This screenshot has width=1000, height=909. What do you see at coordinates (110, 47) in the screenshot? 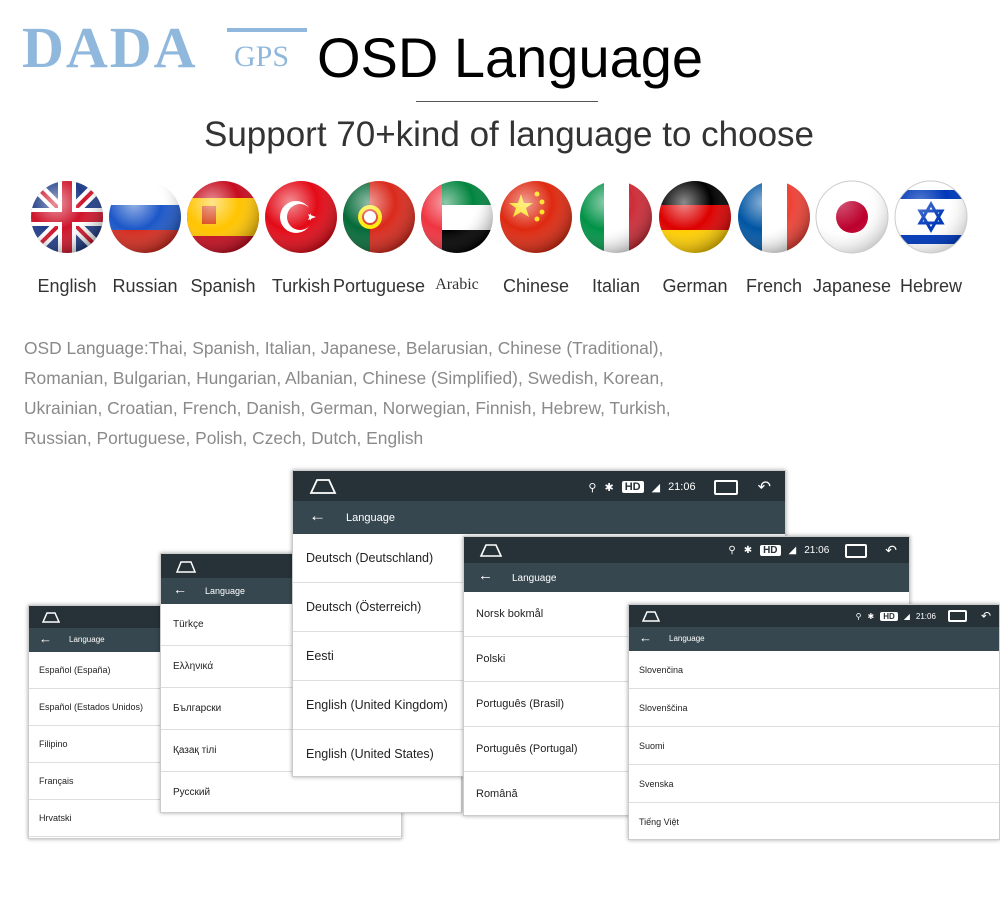
I see `logo-main-text: DADA` at bounding box center [110, 47].